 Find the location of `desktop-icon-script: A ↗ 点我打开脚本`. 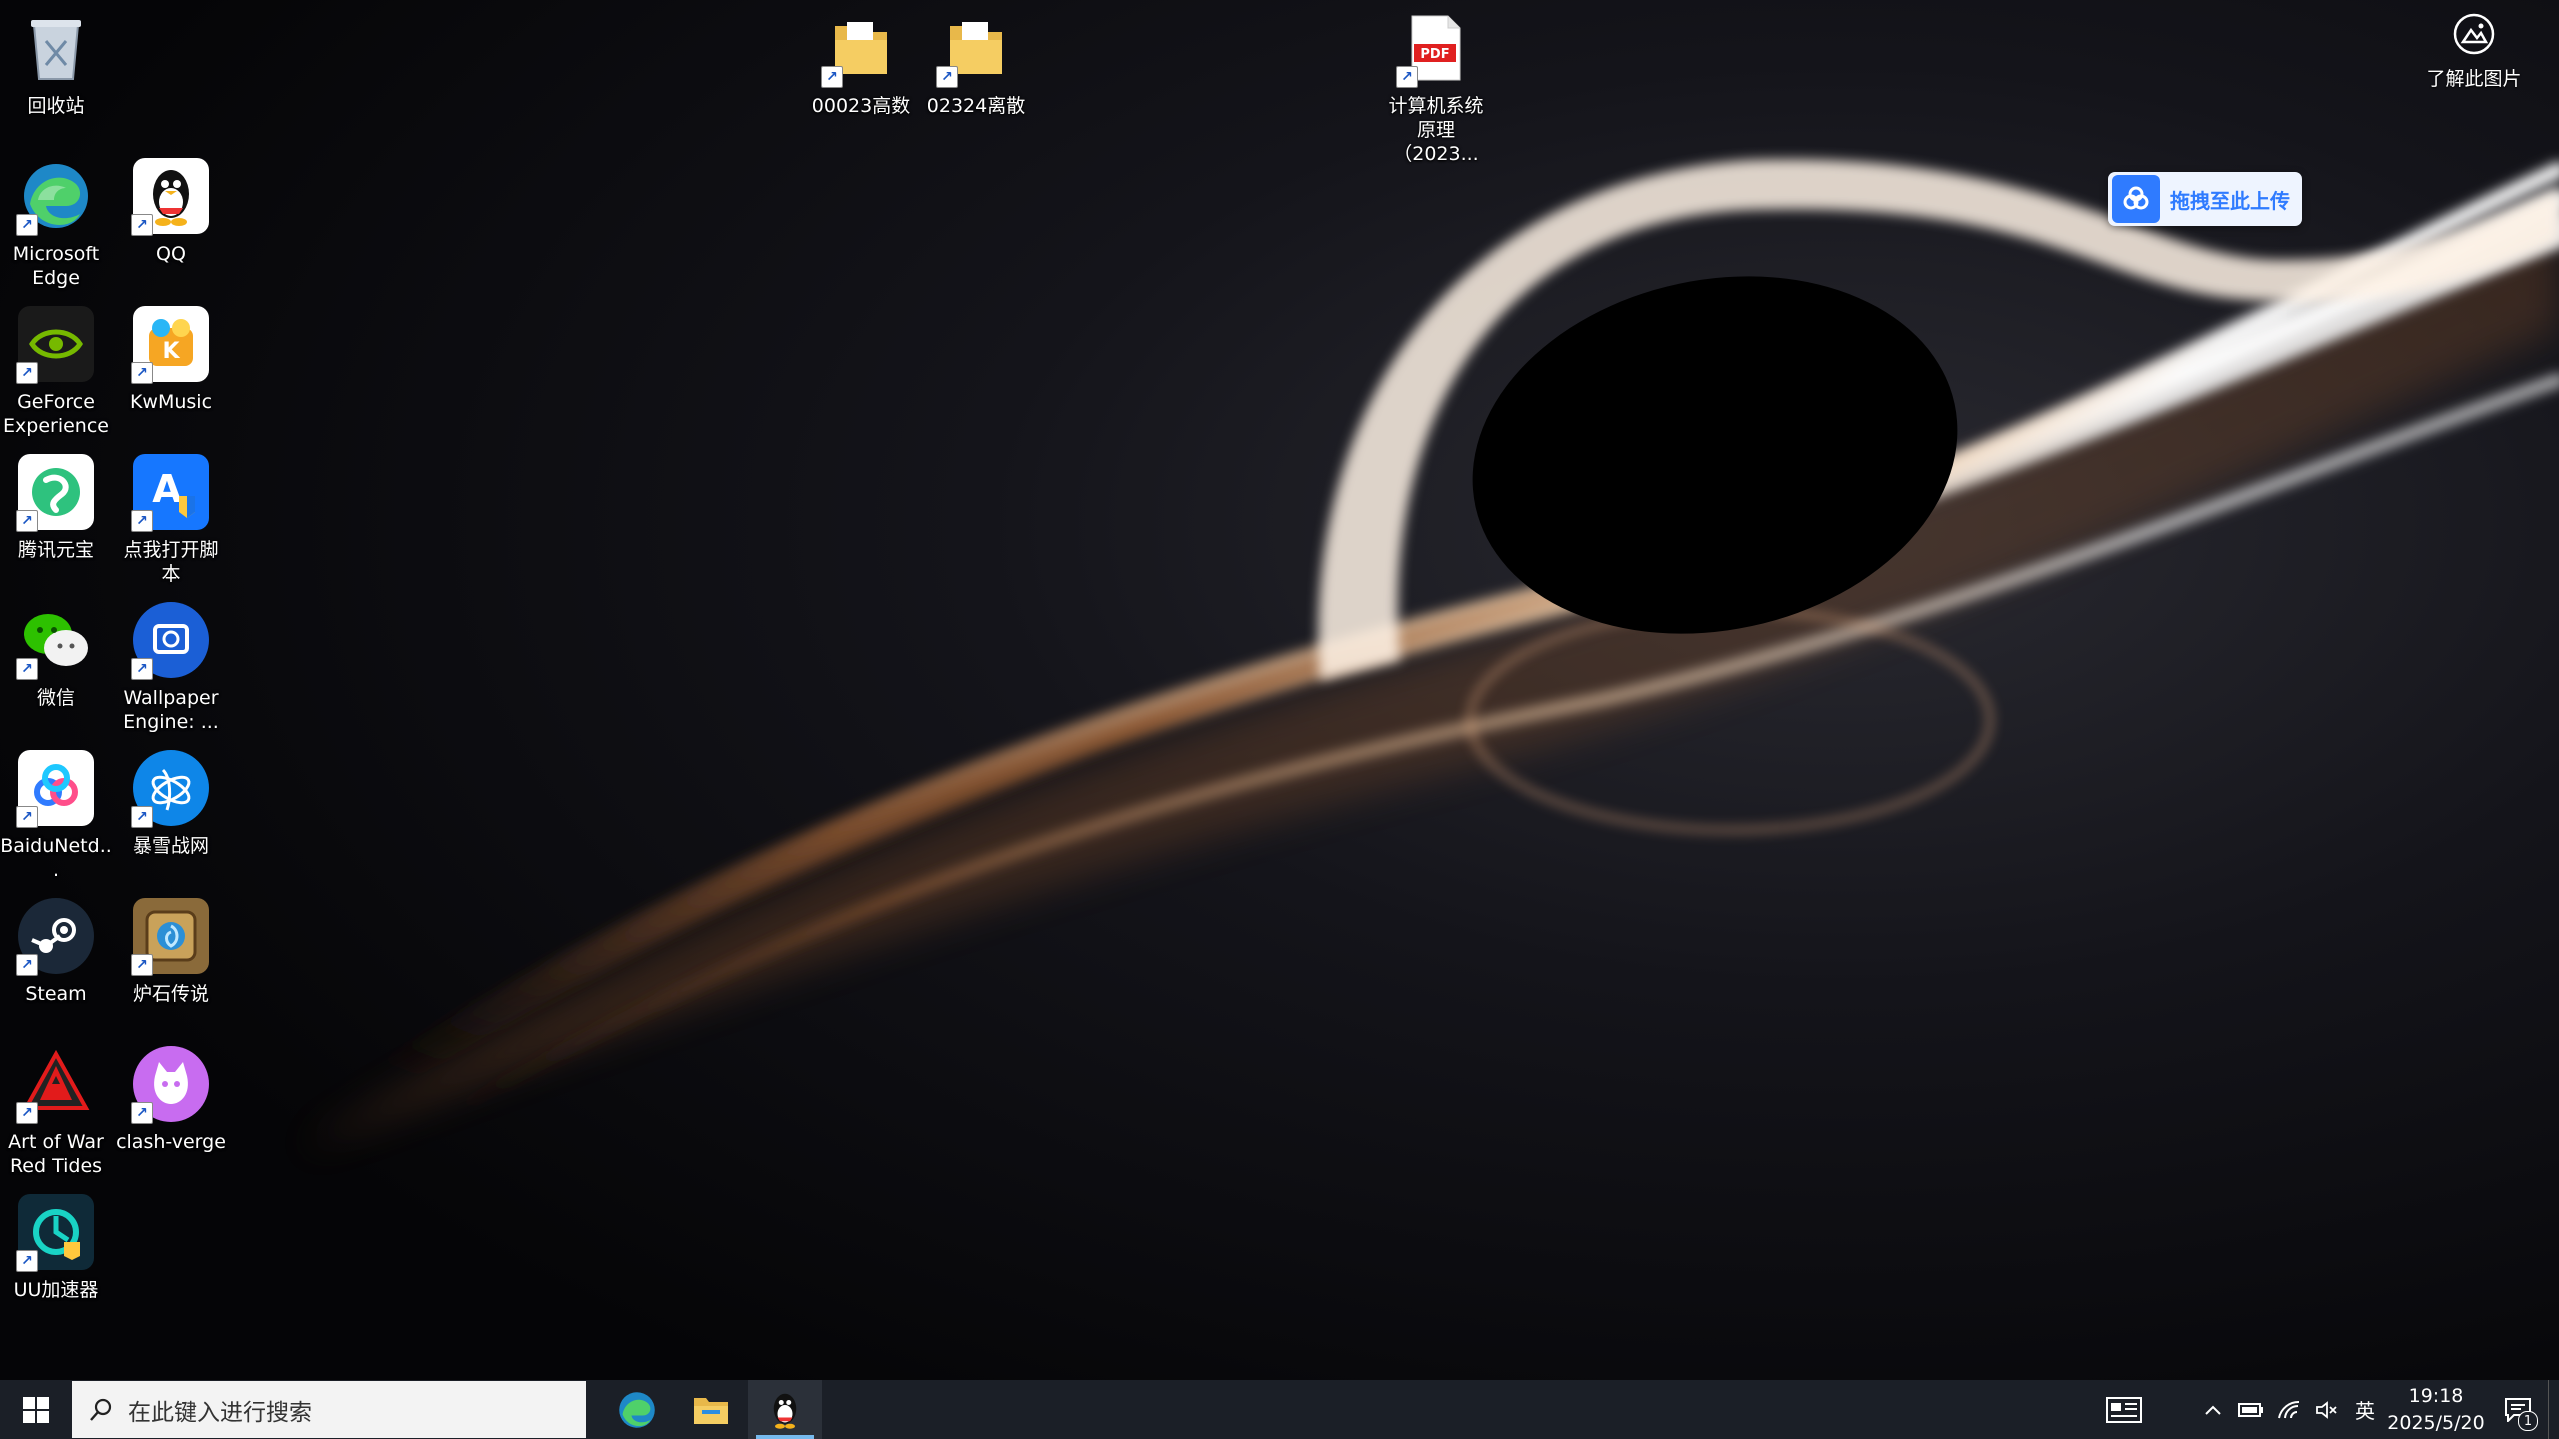

desktop-icon-script: A ↗ 点我打开脚本 is located at coordinates (171, 515).